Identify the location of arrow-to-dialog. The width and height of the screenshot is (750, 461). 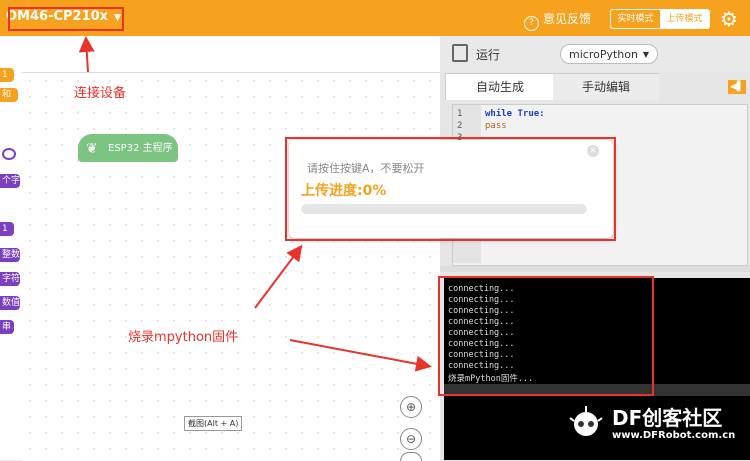
(278, 276).